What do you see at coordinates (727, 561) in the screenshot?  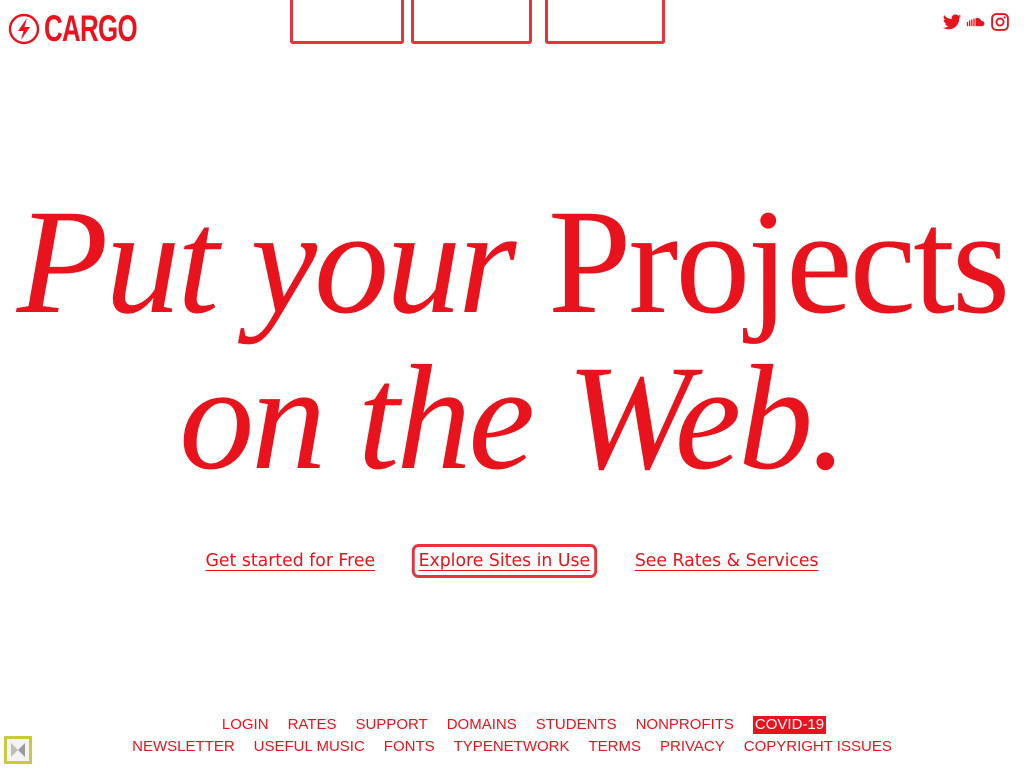 I see `rates-services-link: See Rates & Services` at bounding box center [727, 561].